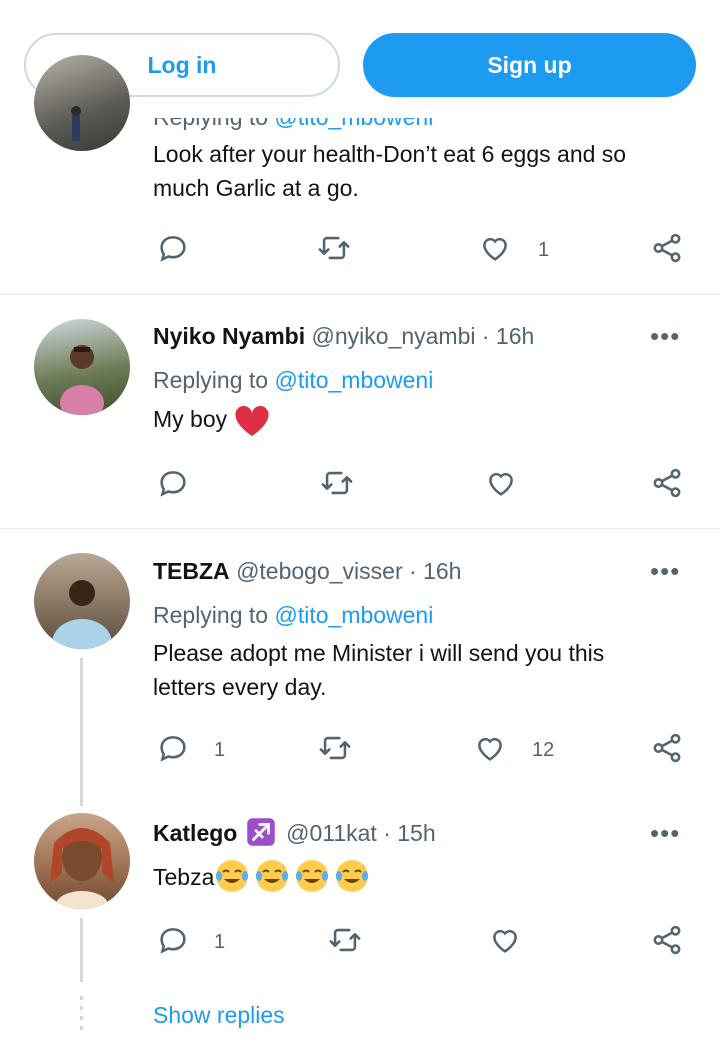  Describe the element at coordinates (529, 65) in the screenshot. I see `signup-button: Sign up` at that location.